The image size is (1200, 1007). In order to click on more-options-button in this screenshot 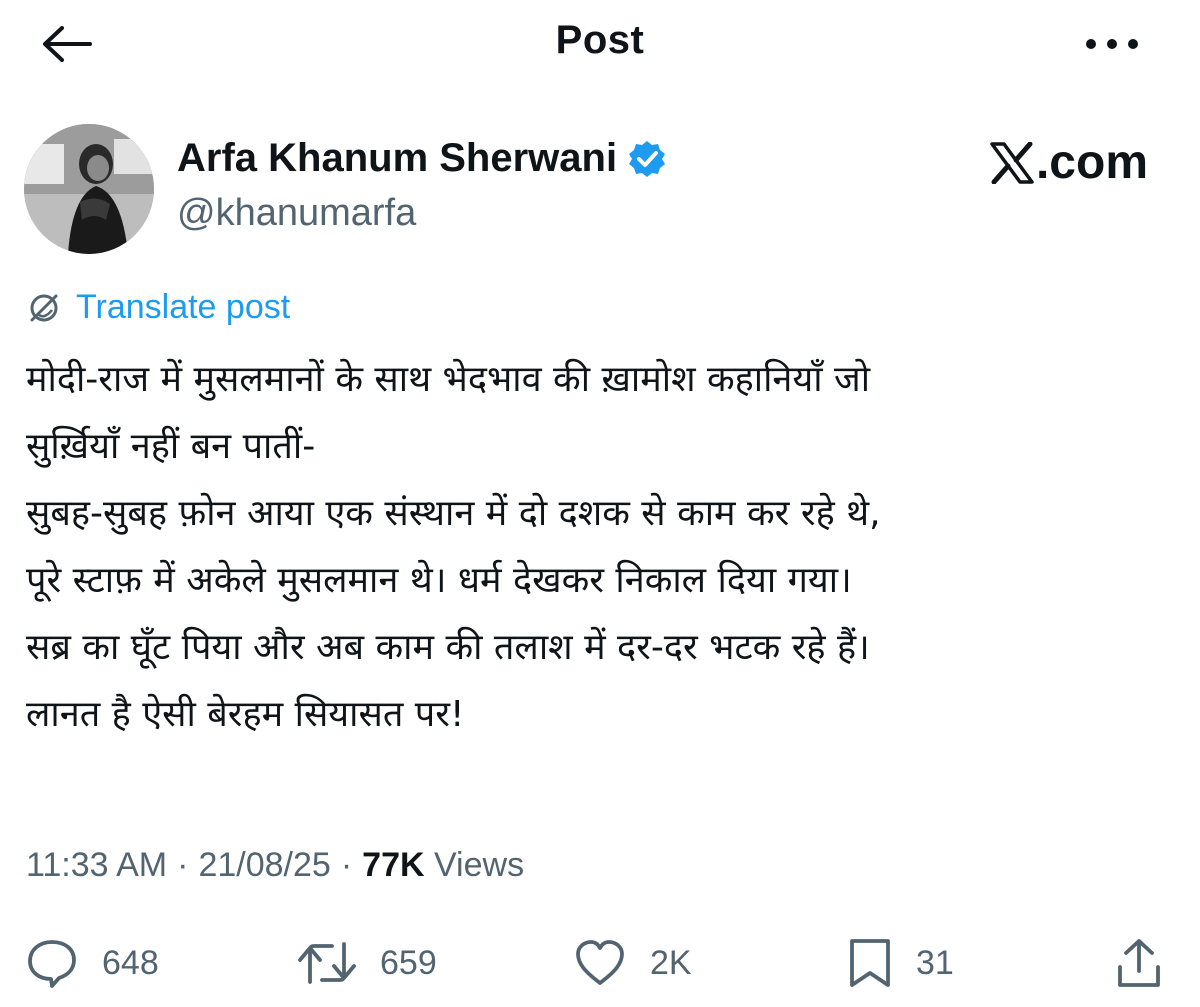, I will do `click(1112, 44)`.